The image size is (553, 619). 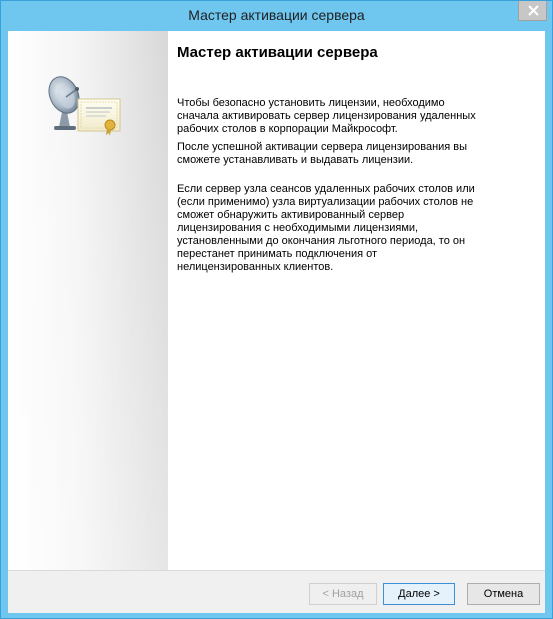 I want to click on satellite-dish-certificate-icon, so click(x=84, y=106).